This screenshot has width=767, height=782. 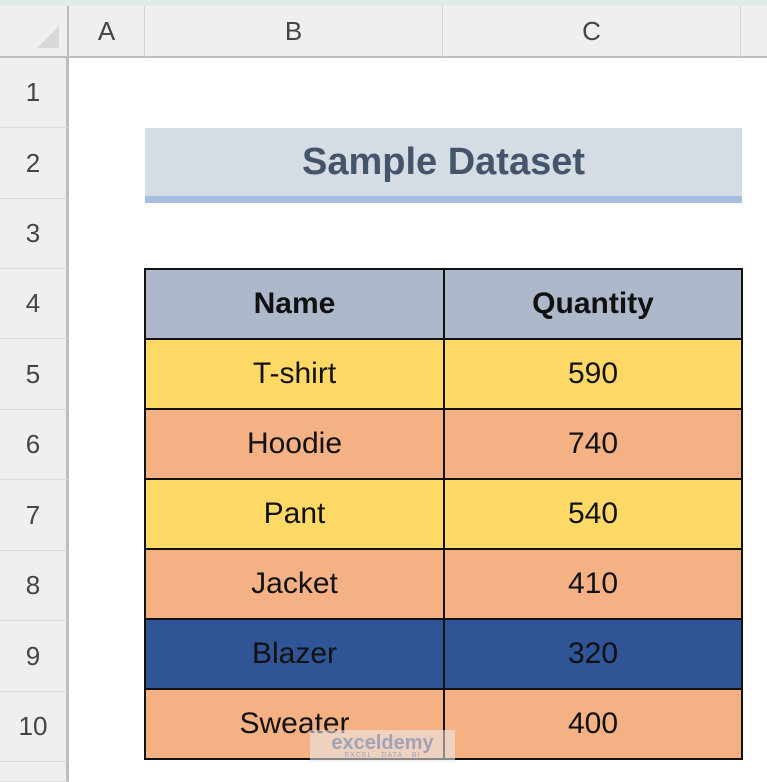 What do you see at coordinates (34, 727) in the screenshot?
I see `row-header-10: 10` at bounding box center [34, 727].